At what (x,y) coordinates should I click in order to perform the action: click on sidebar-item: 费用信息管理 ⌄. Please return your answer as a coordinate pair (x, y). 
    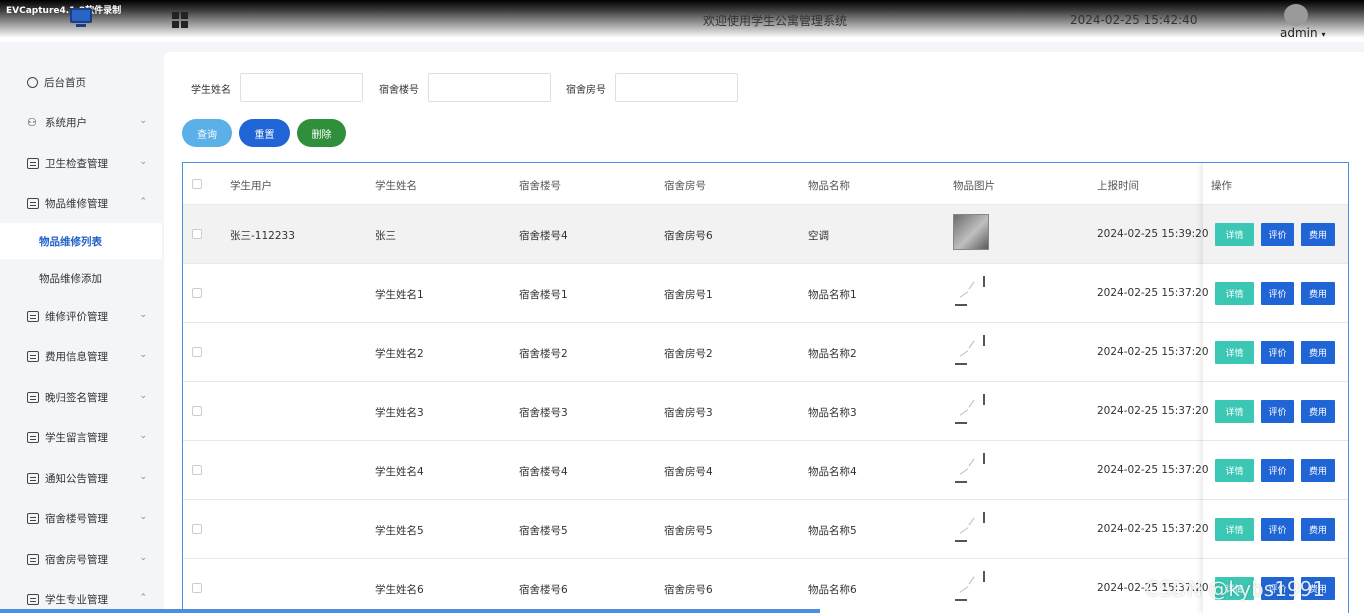
    Looking at the image, I should click on (81, 356).